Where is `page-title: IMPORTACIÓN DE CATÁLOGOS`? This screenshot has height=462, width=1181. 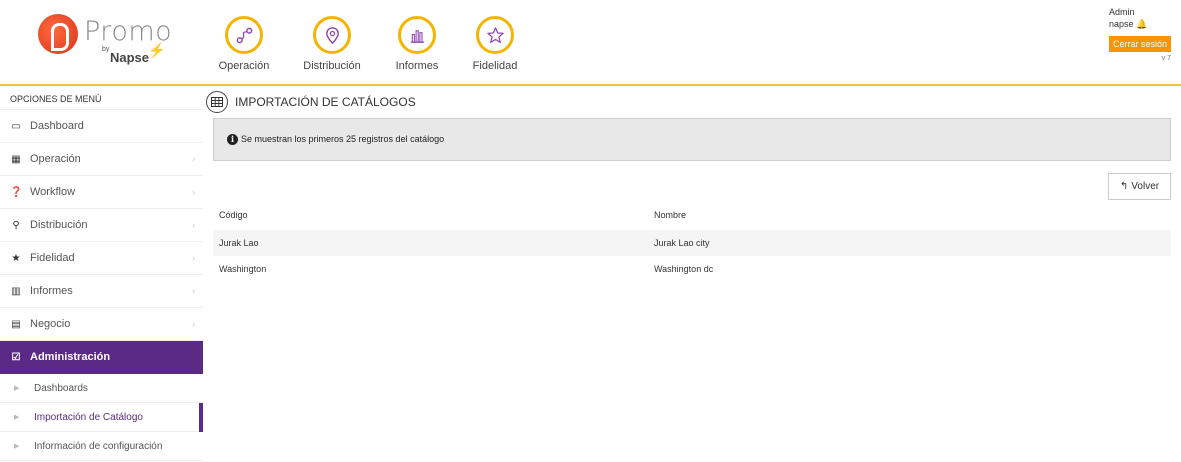
page-title: IMPORTACIÓN DE CATÁLOGOS is located at coordinates (325, 102).